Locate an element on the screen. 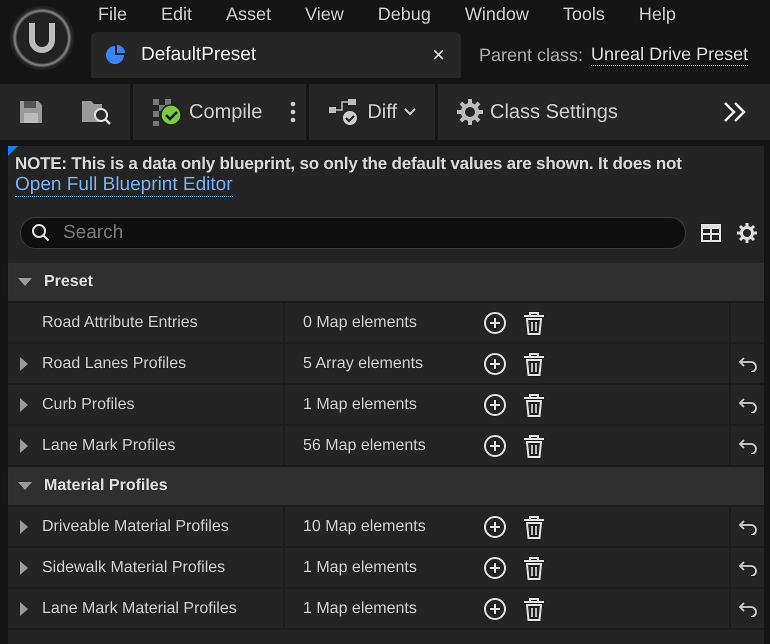  double-chevron-icon is located at coordinates (735, 112).